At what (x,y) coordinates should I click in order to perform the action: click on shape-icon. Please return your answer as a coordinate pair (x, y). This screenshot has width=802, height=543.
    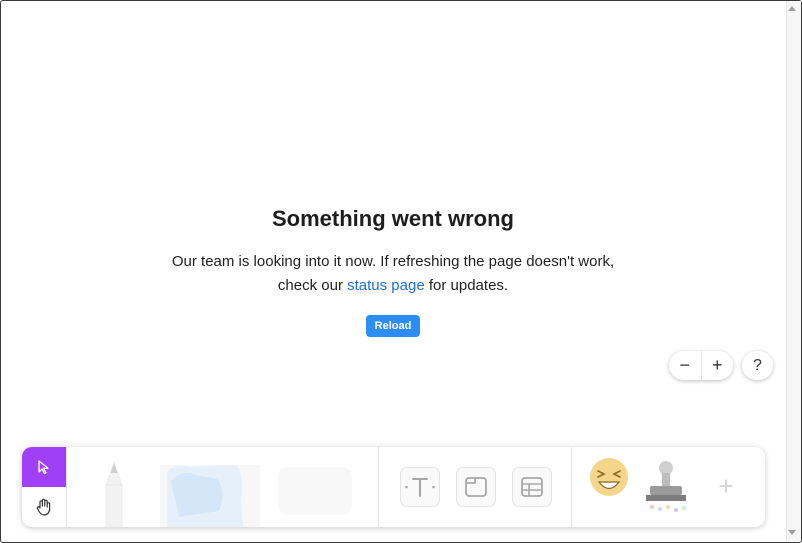
    Looking at the image, I should click on (315, 491).